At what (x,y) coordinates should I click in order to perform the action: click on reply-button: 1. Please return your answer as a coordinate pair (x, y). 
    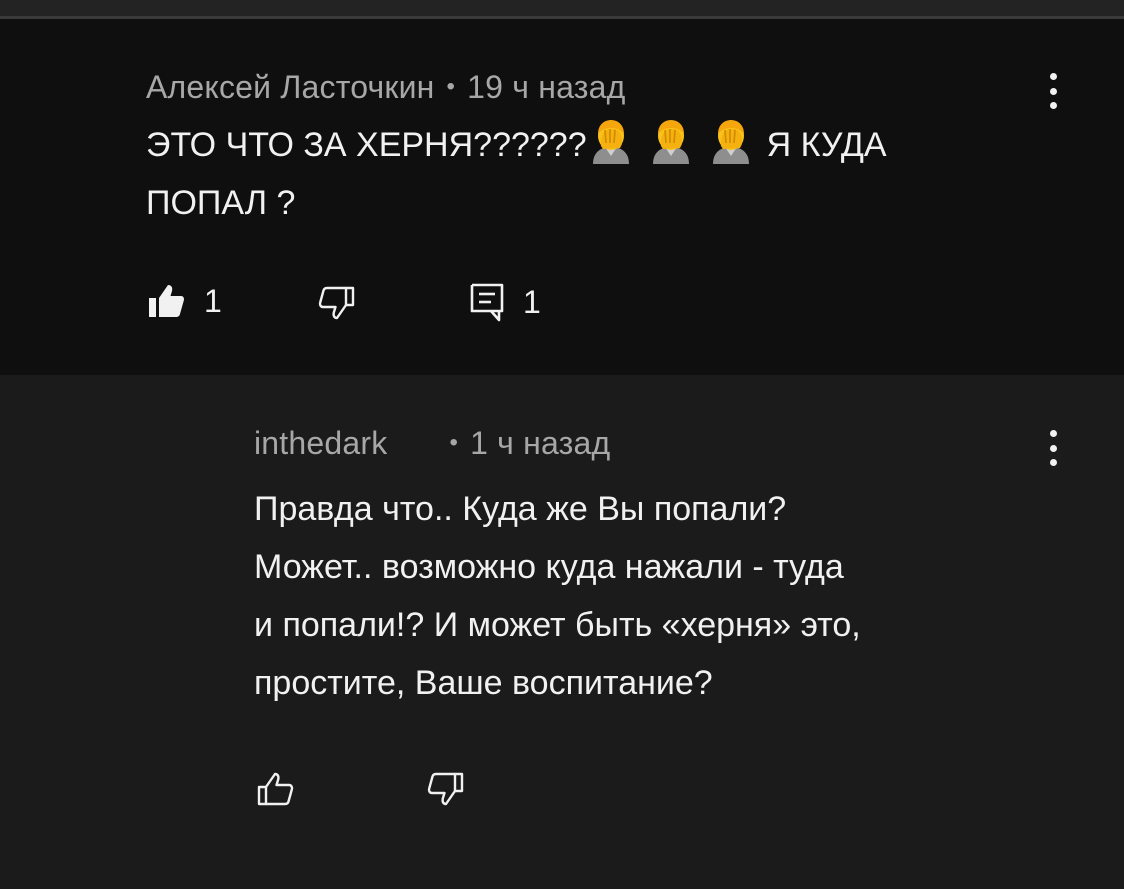
    Looking at the image, I should click on (505, 302).